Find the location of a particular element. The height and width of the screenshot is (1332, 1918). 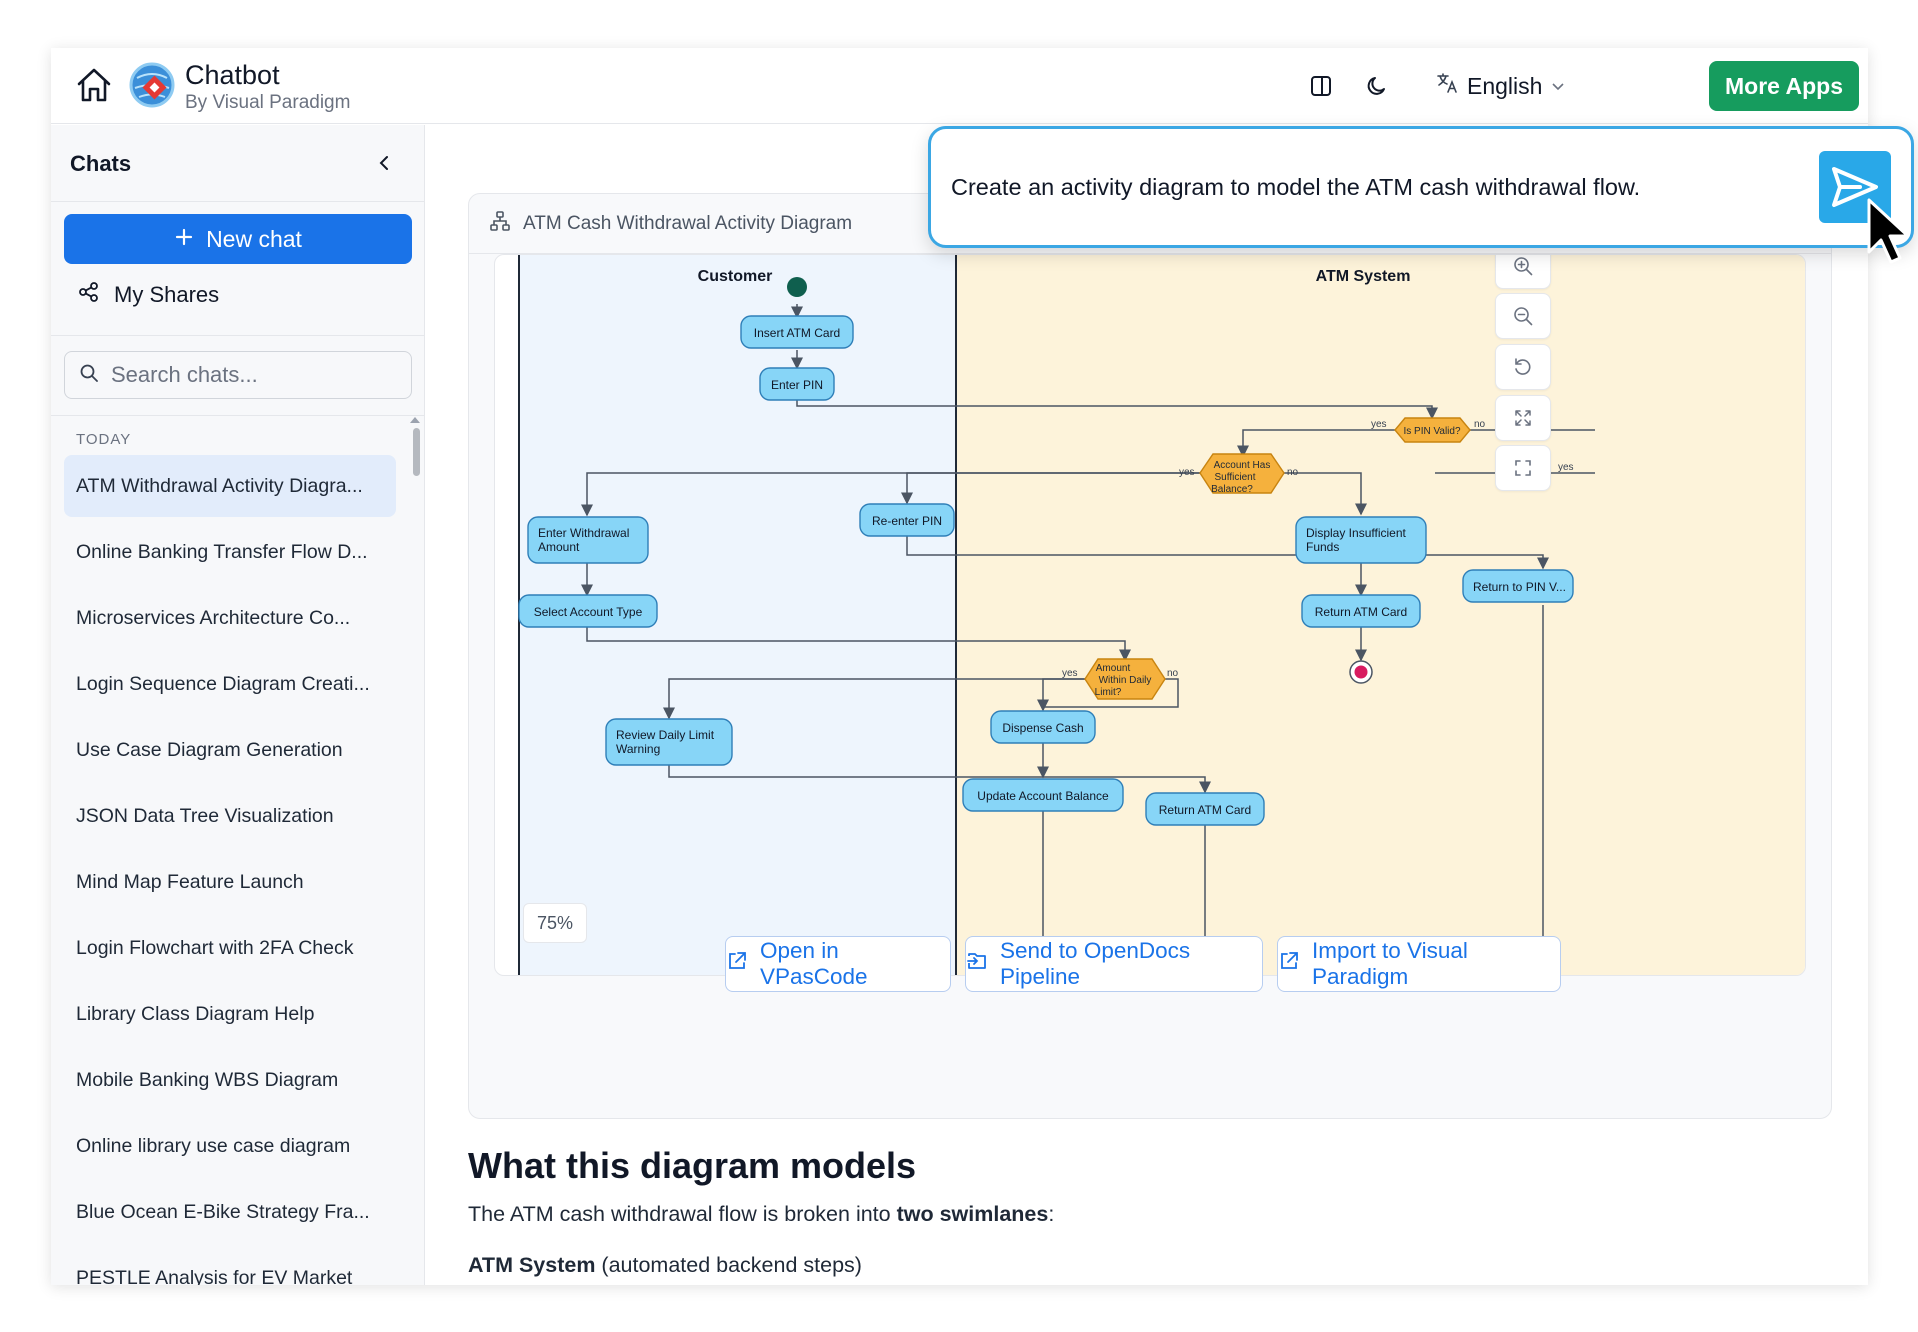

scroll-up-arrow is located at coordinates (415, 420).